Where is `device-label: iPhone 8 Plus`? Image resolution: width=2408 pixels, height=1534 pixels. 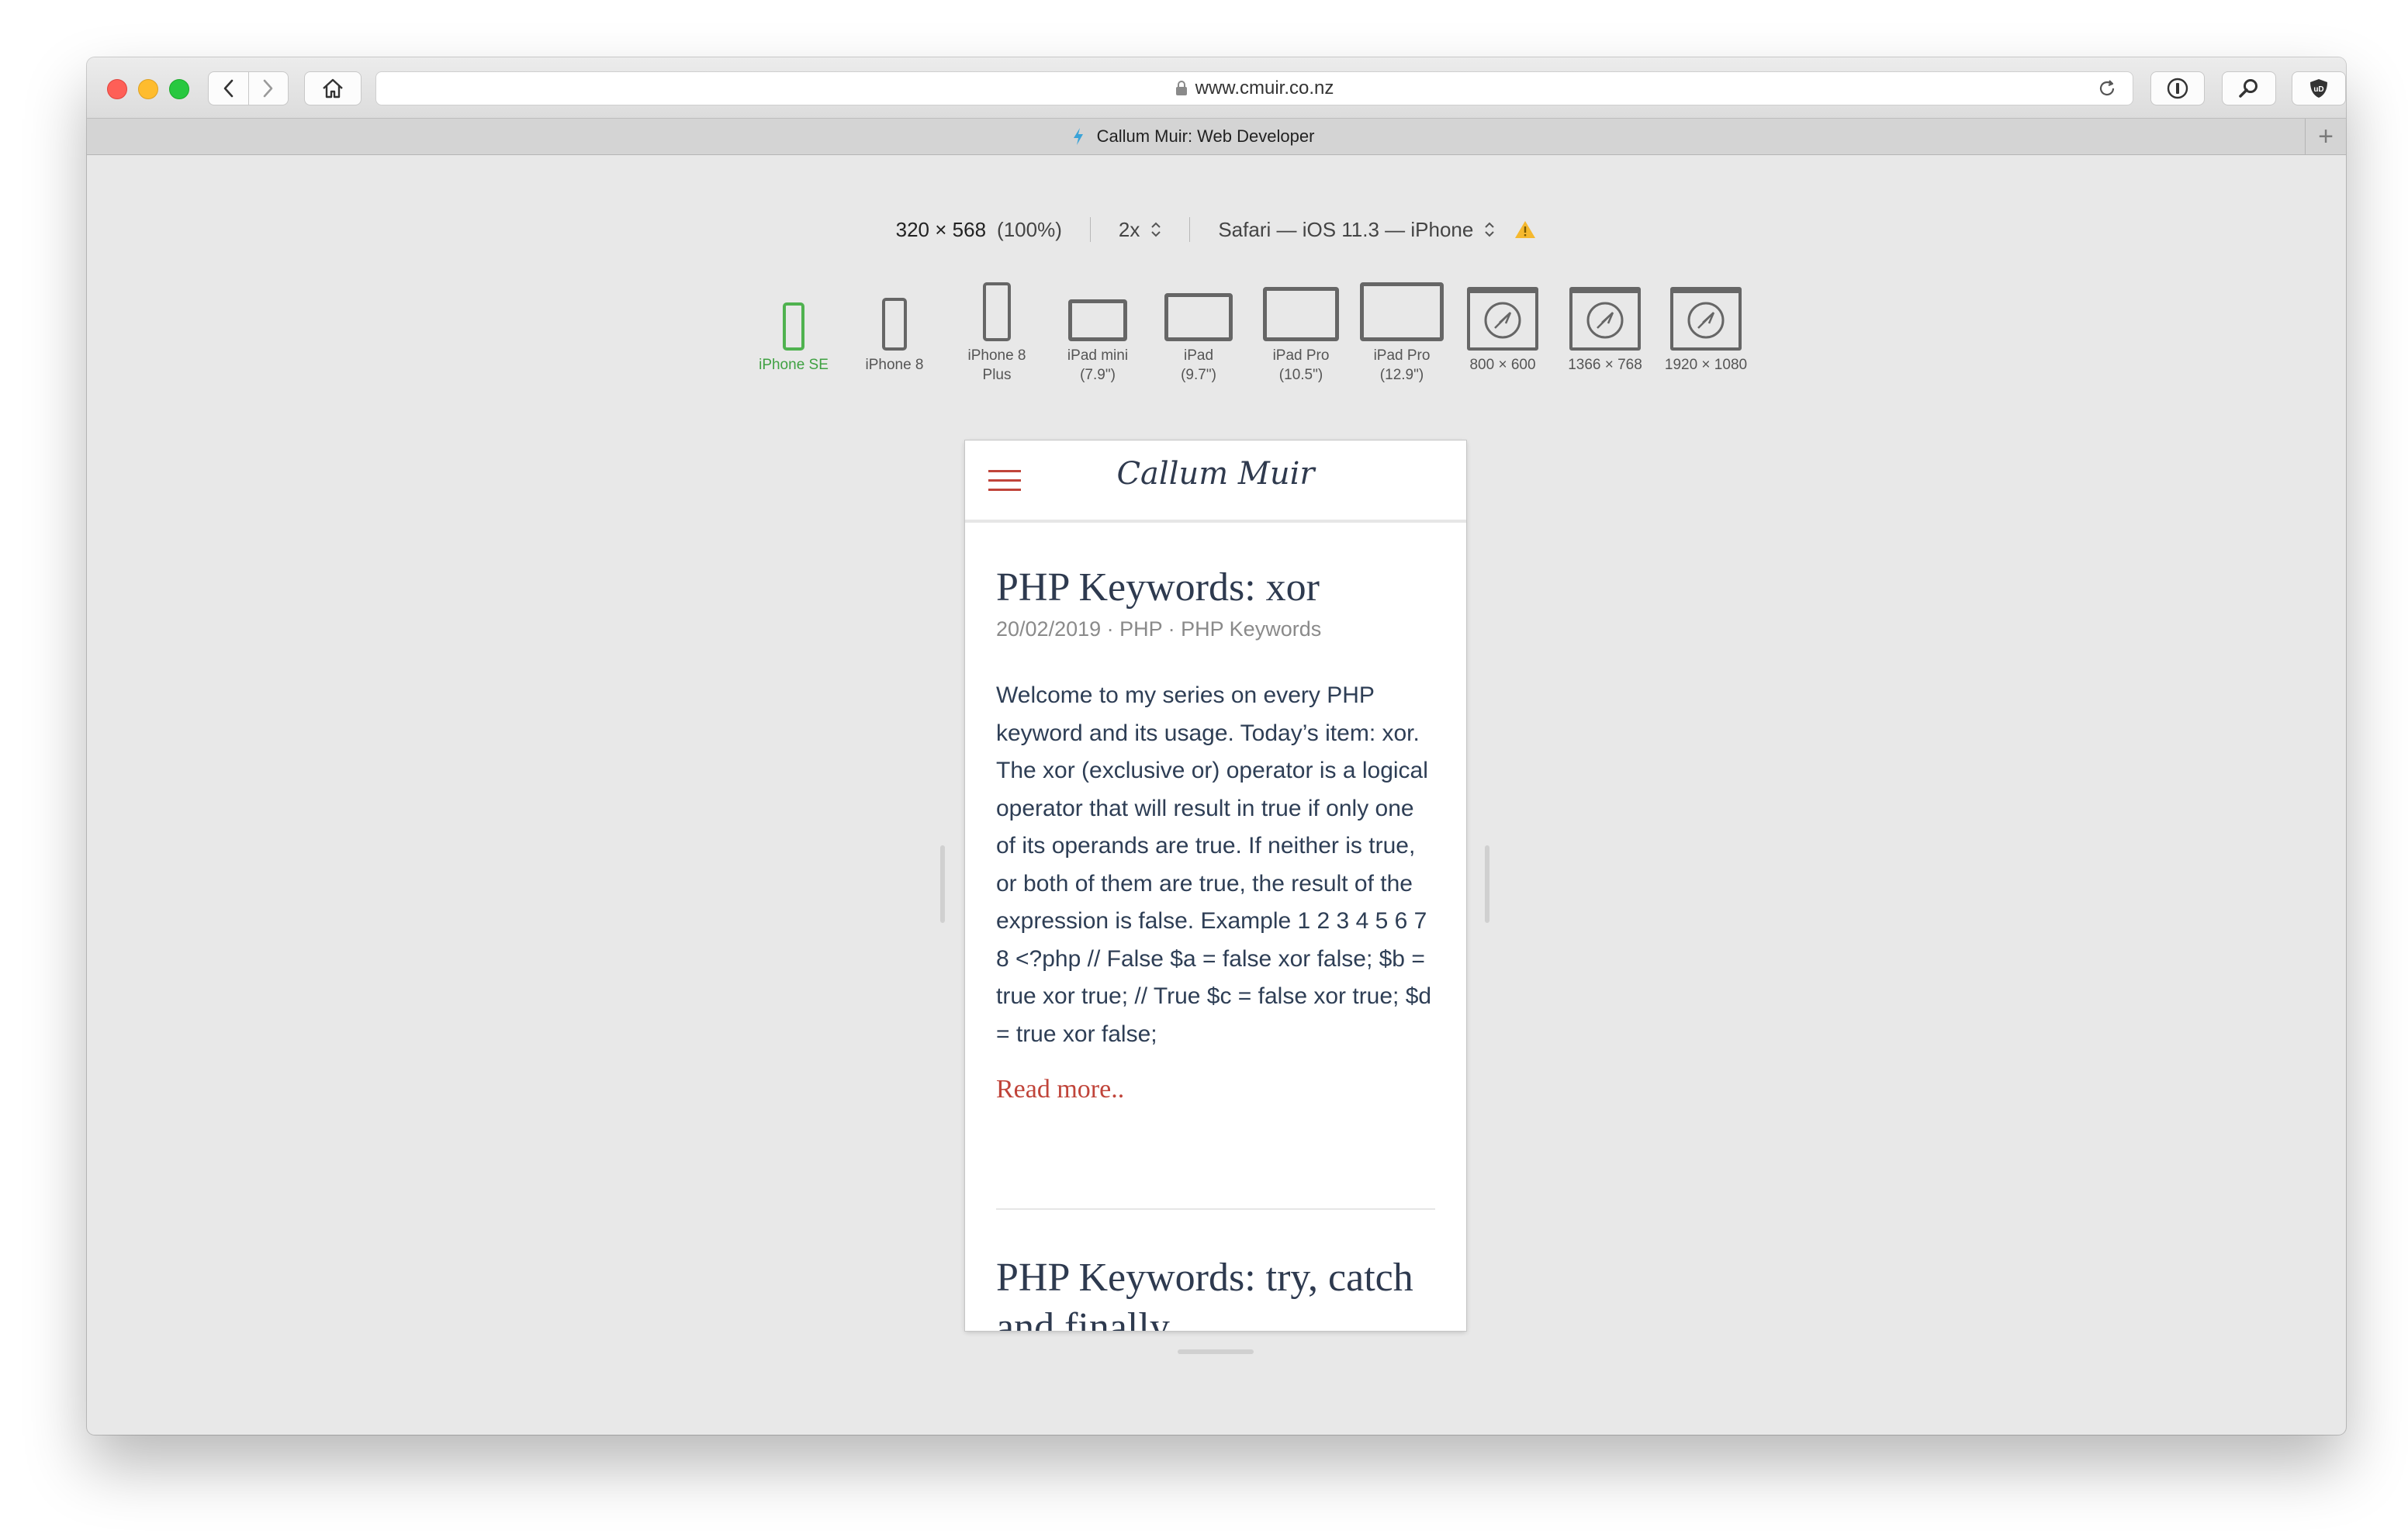 device-label: iPhone 8 Plus is located at coordinates (997, 365).